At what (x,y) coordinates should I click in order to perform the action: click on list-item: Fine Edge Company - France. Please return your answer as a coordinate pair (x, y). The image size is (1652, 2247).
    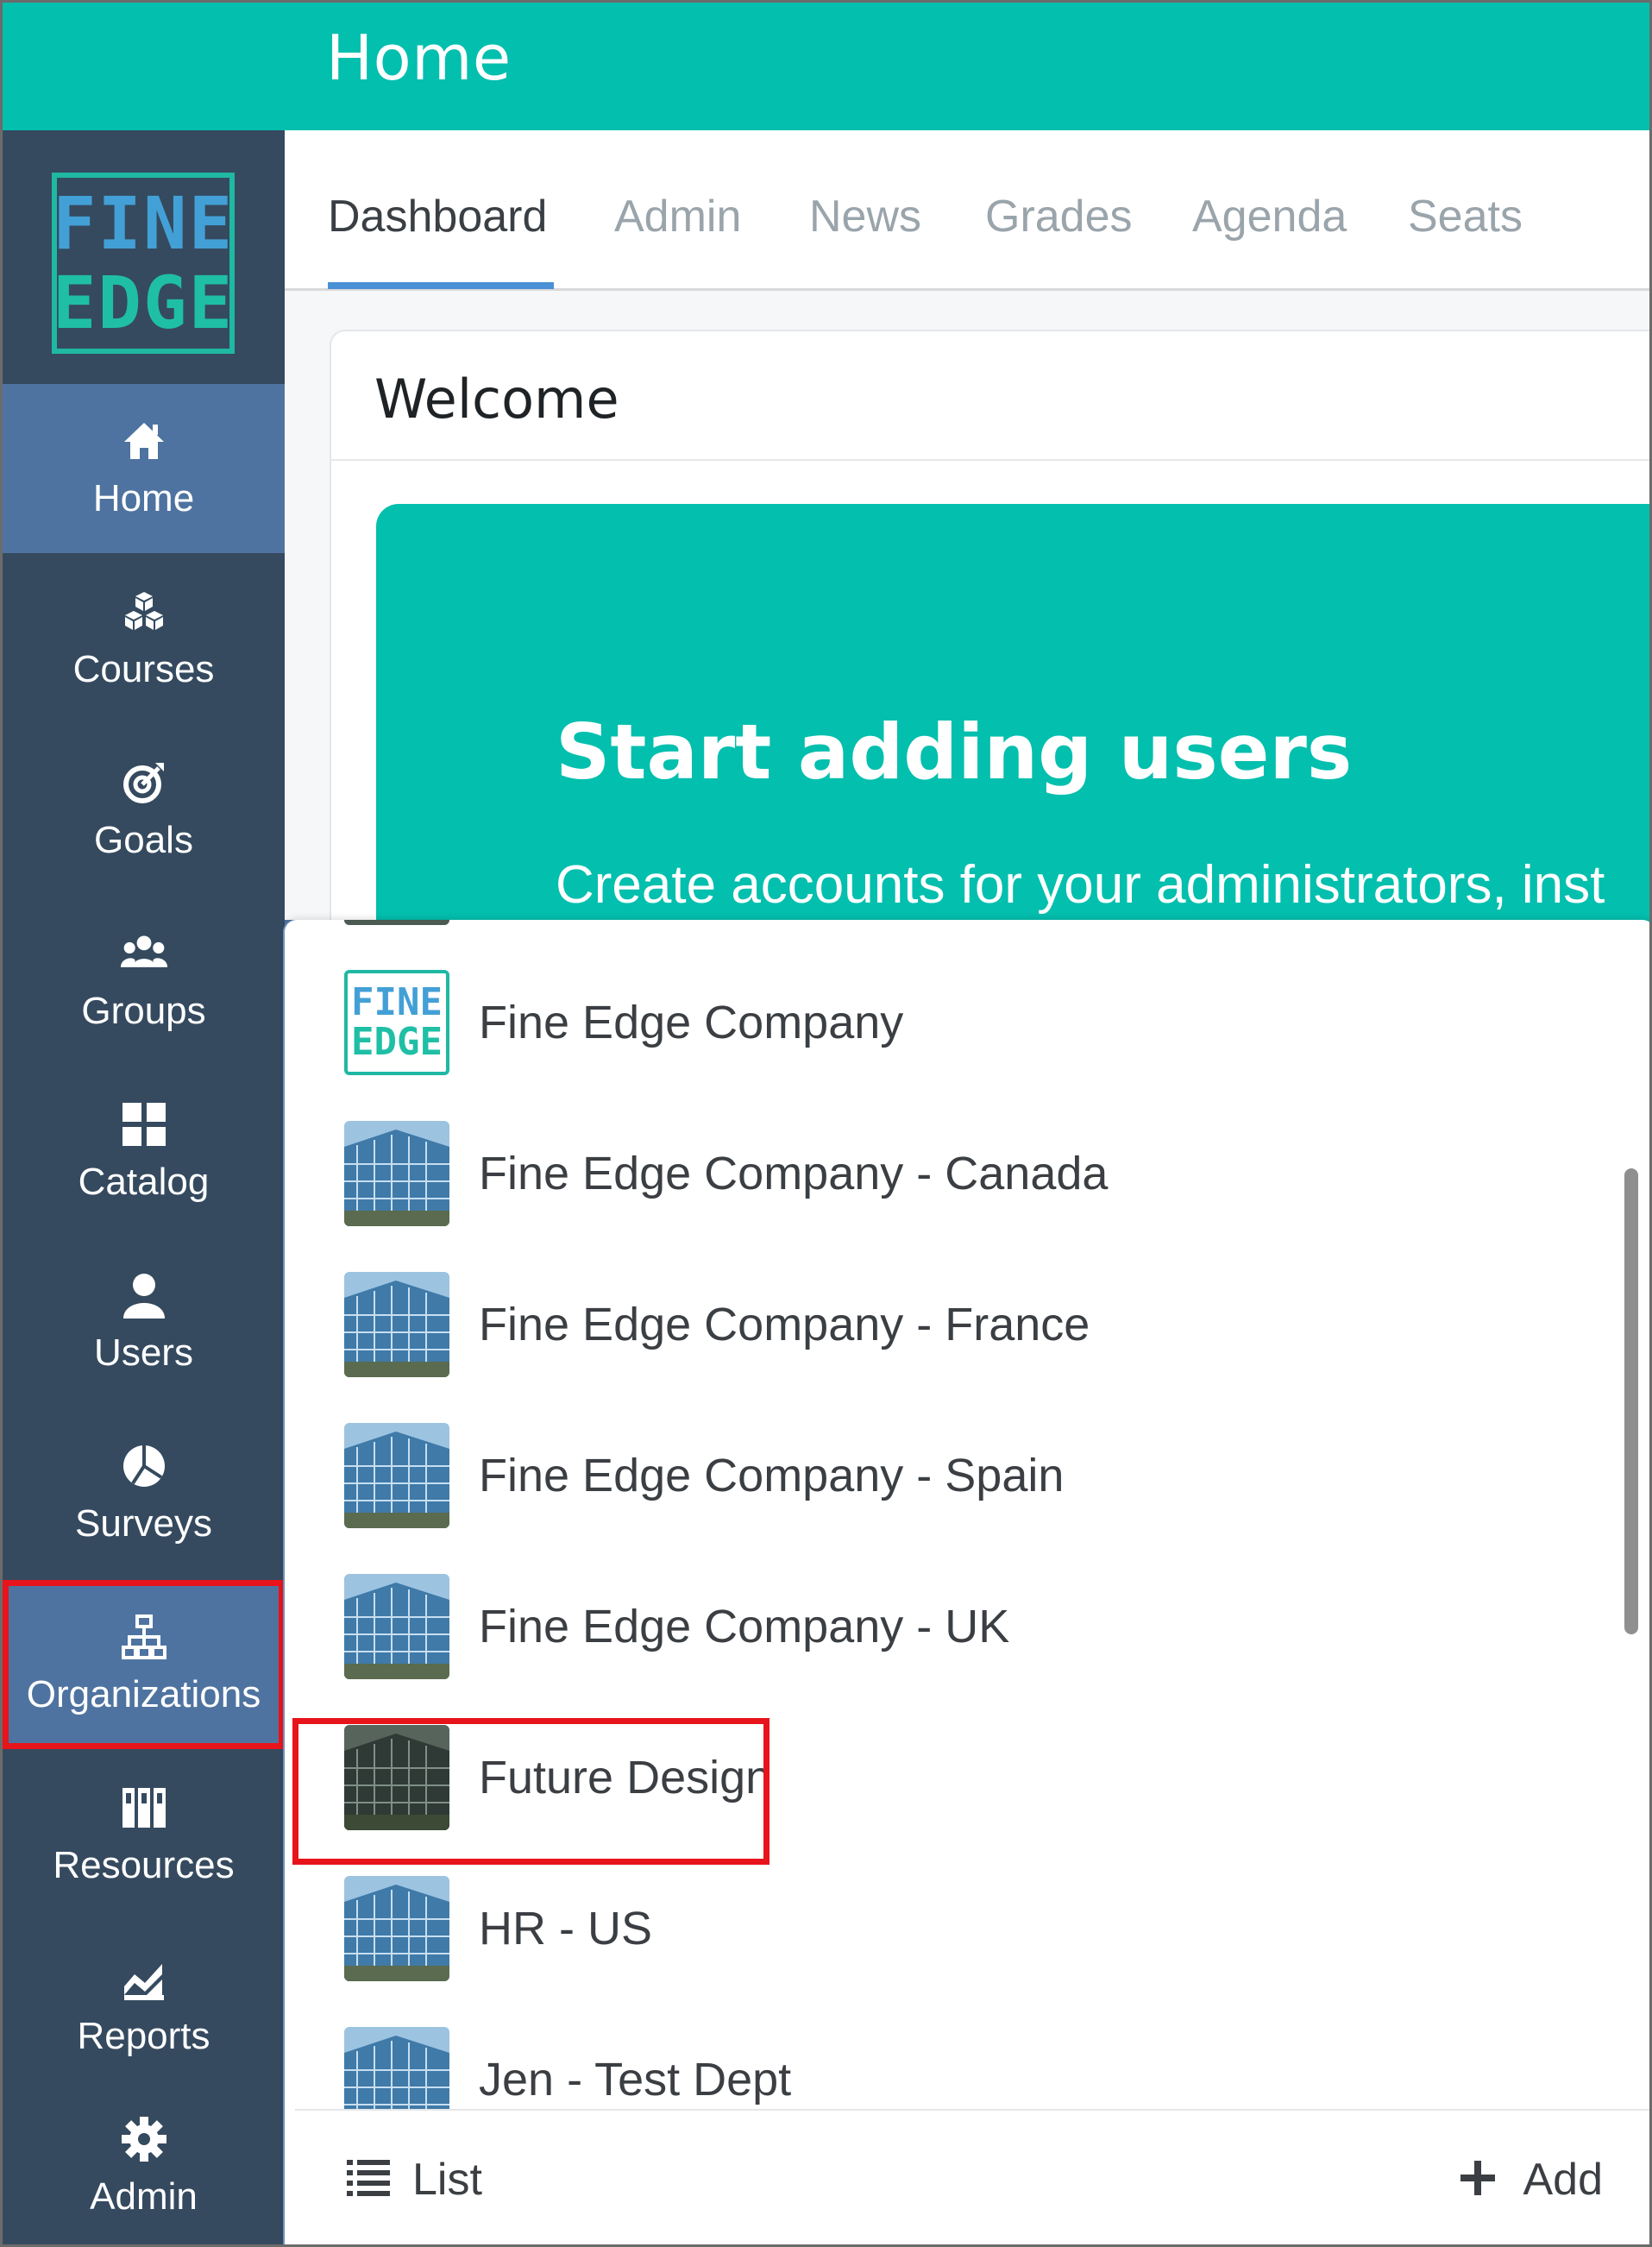
    Looking at the image, I should click on (968, 1326).